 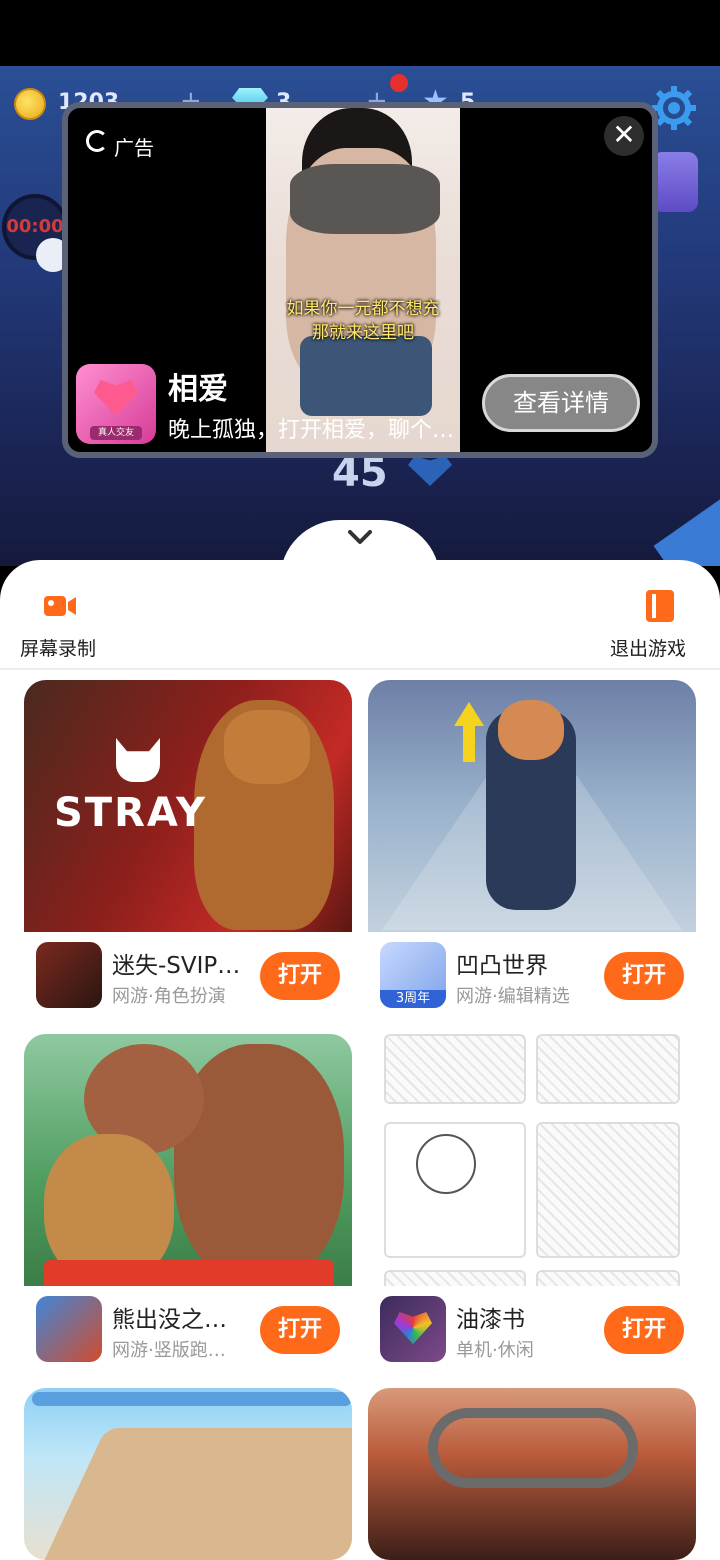 I want to click on ad-caption-line2: 那就来这里吧, so click(x=363, y=333).